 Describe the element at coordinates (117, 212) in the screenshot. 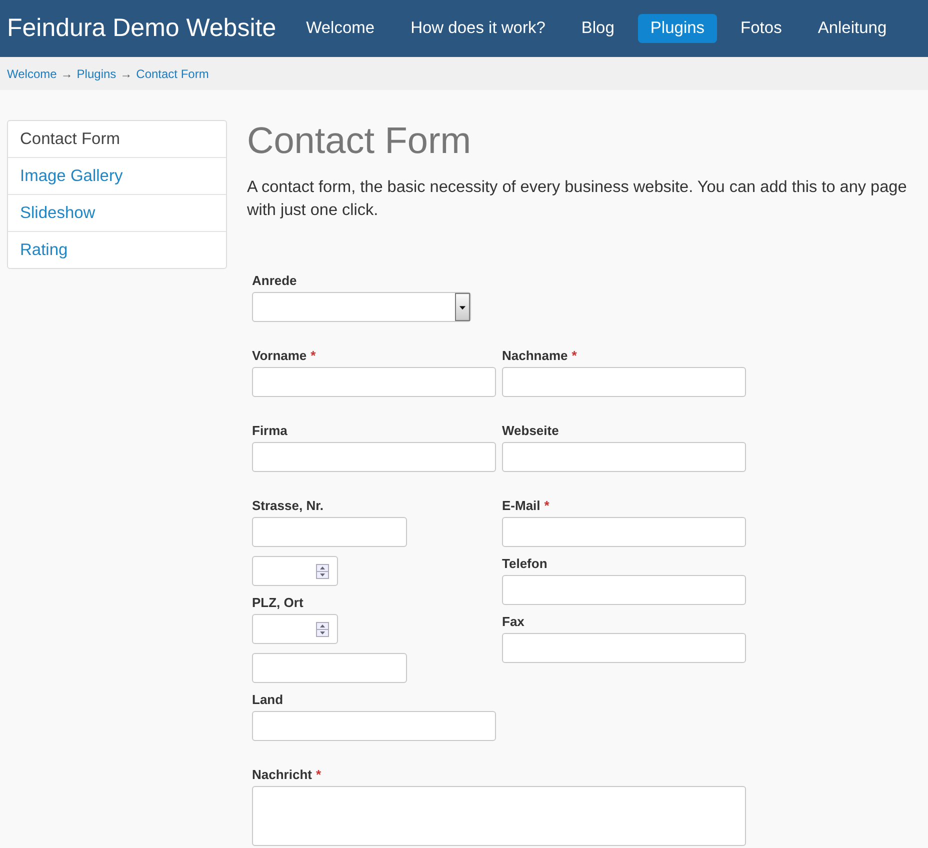

I see `sidebar-item: Slideshow` at that location.